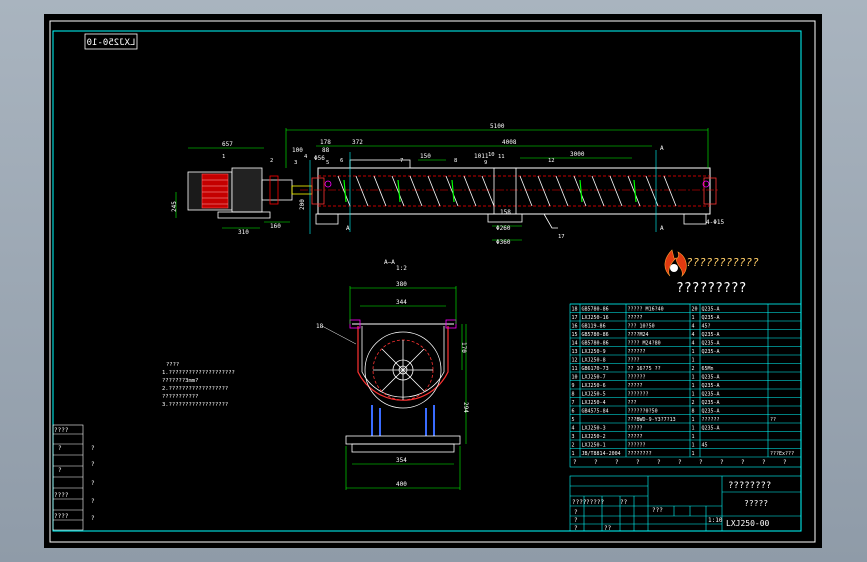  What do you see at coordinates (573, 420) in the screenshot?
I see `bom-cell: 5` at bounding box center [573, 420].